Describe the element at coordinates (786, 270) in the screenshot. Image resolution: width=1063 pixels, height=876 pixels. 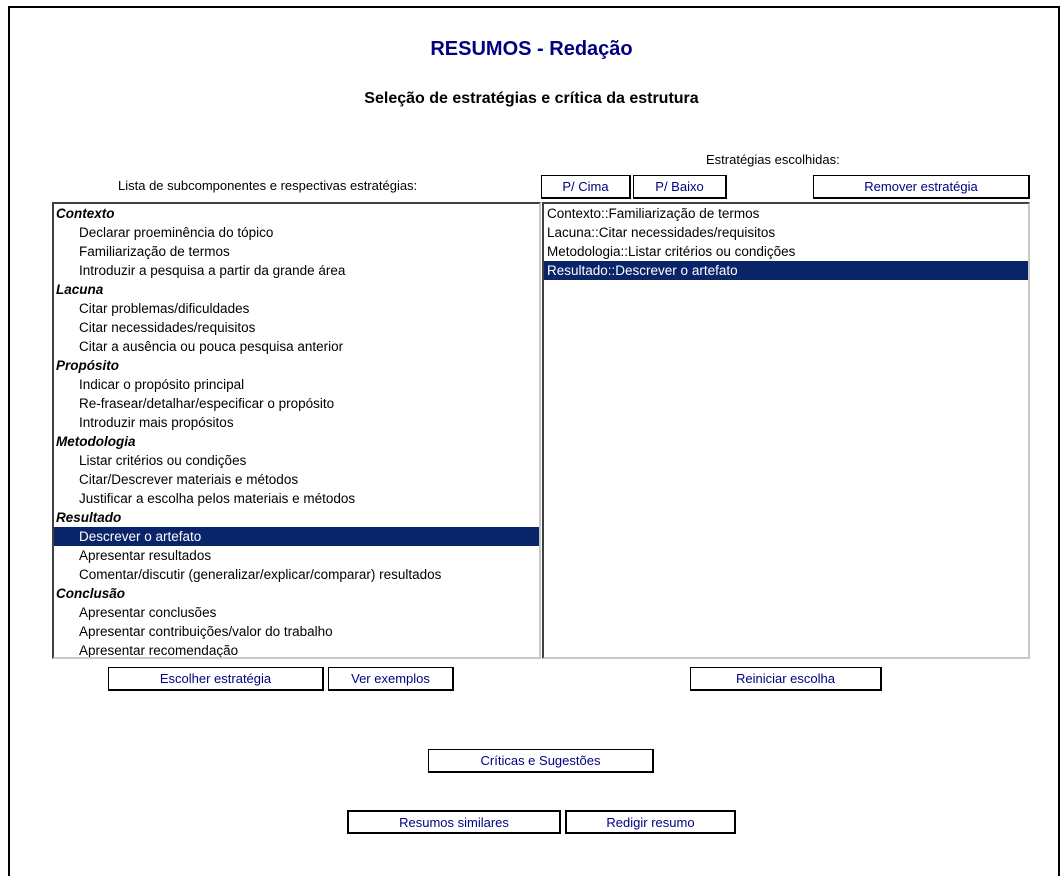
I see `chosen-strategy-item: Resultado::Descrever o artefato` at that location.